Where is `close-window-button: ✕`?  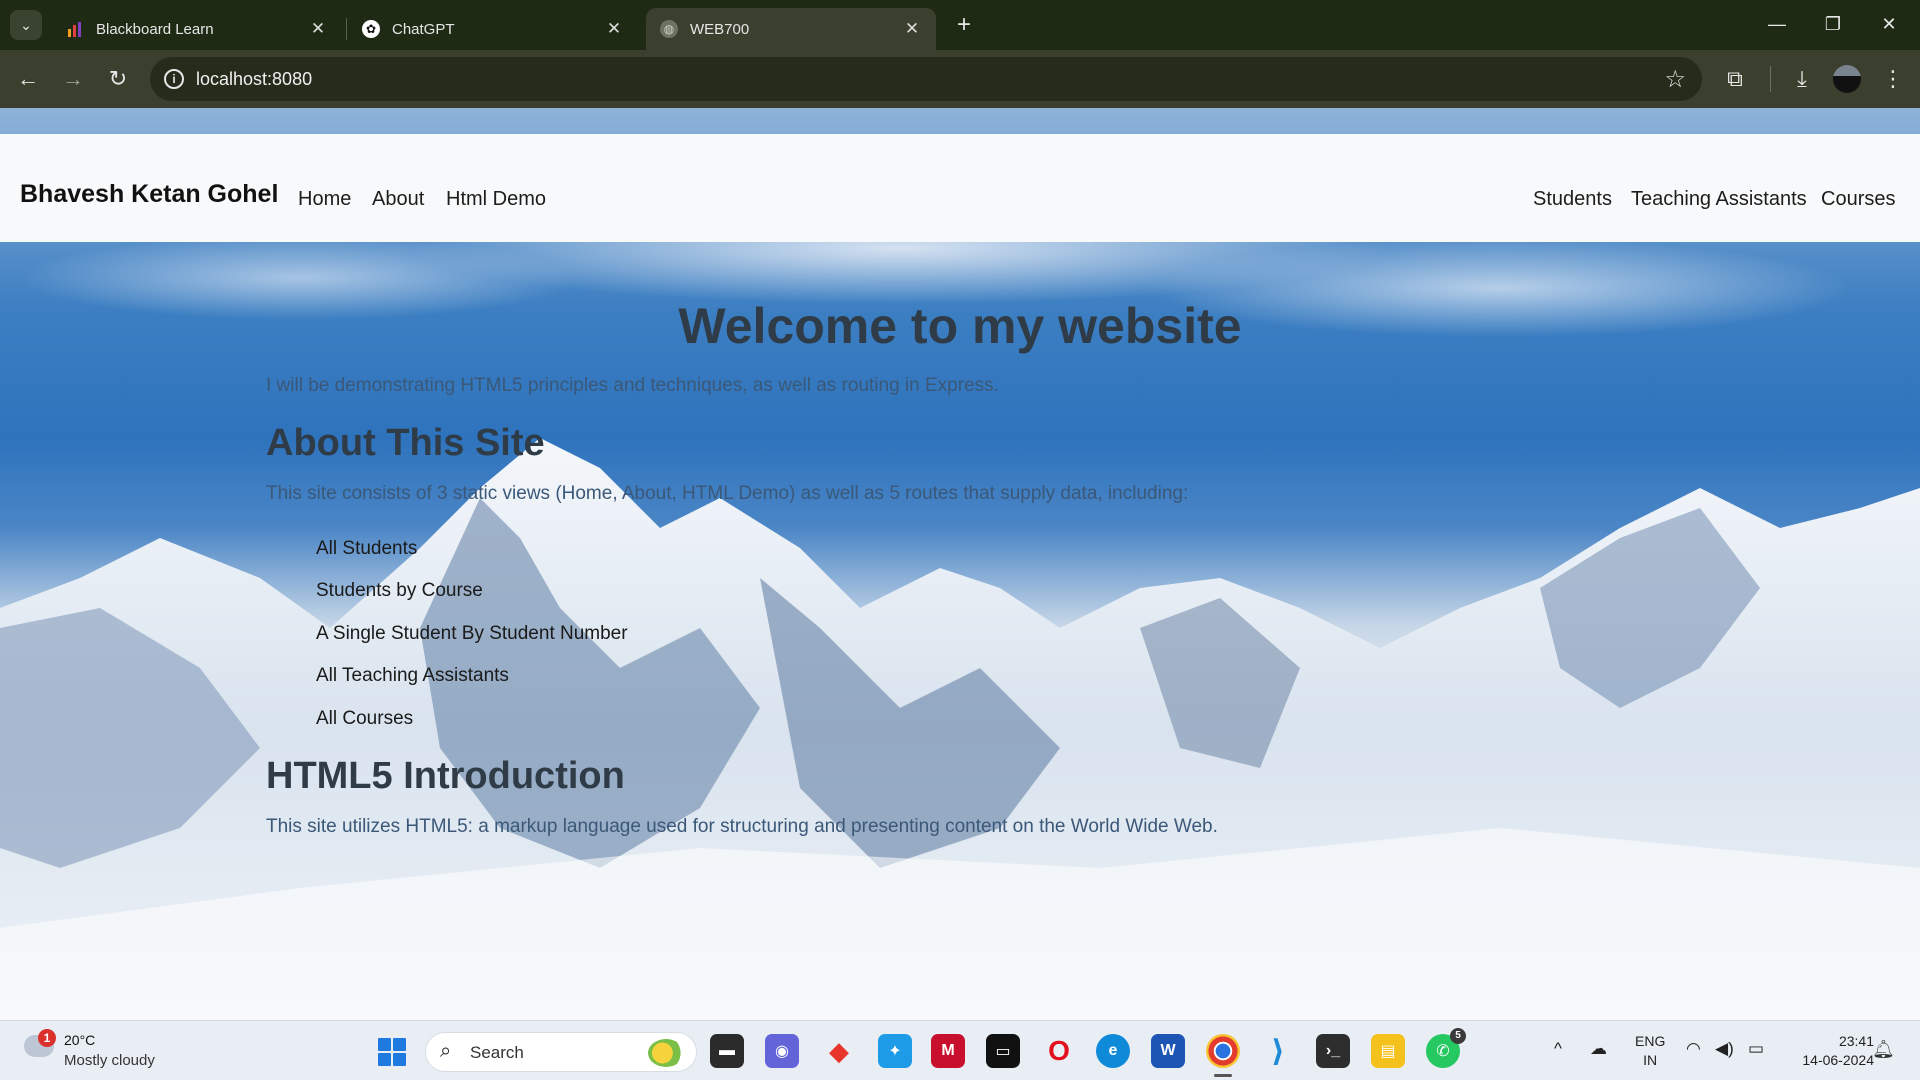 close-window-button: ✕ is located at coordinates (1889, 24).